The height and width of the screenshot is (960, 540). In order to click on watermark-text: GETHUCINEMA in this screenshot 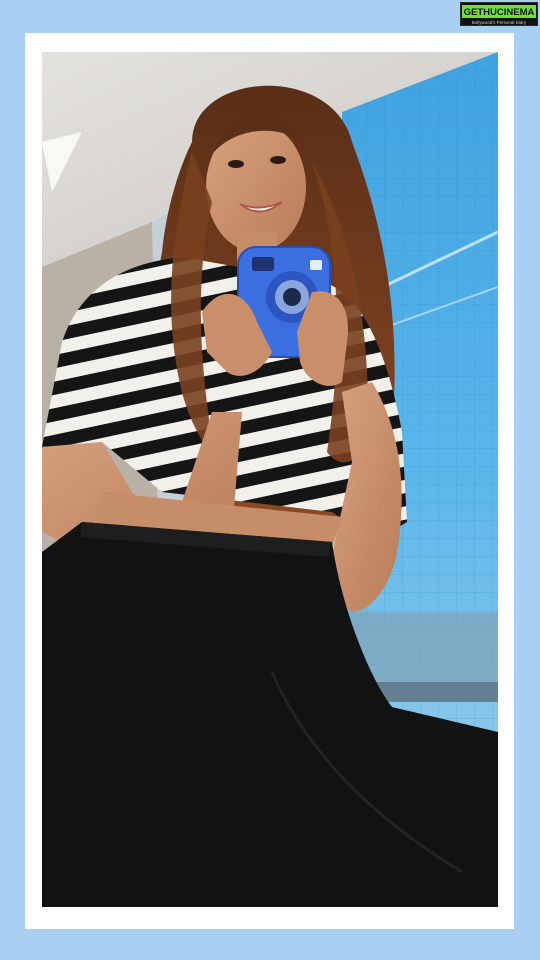, I will do `click(499, 12)`.